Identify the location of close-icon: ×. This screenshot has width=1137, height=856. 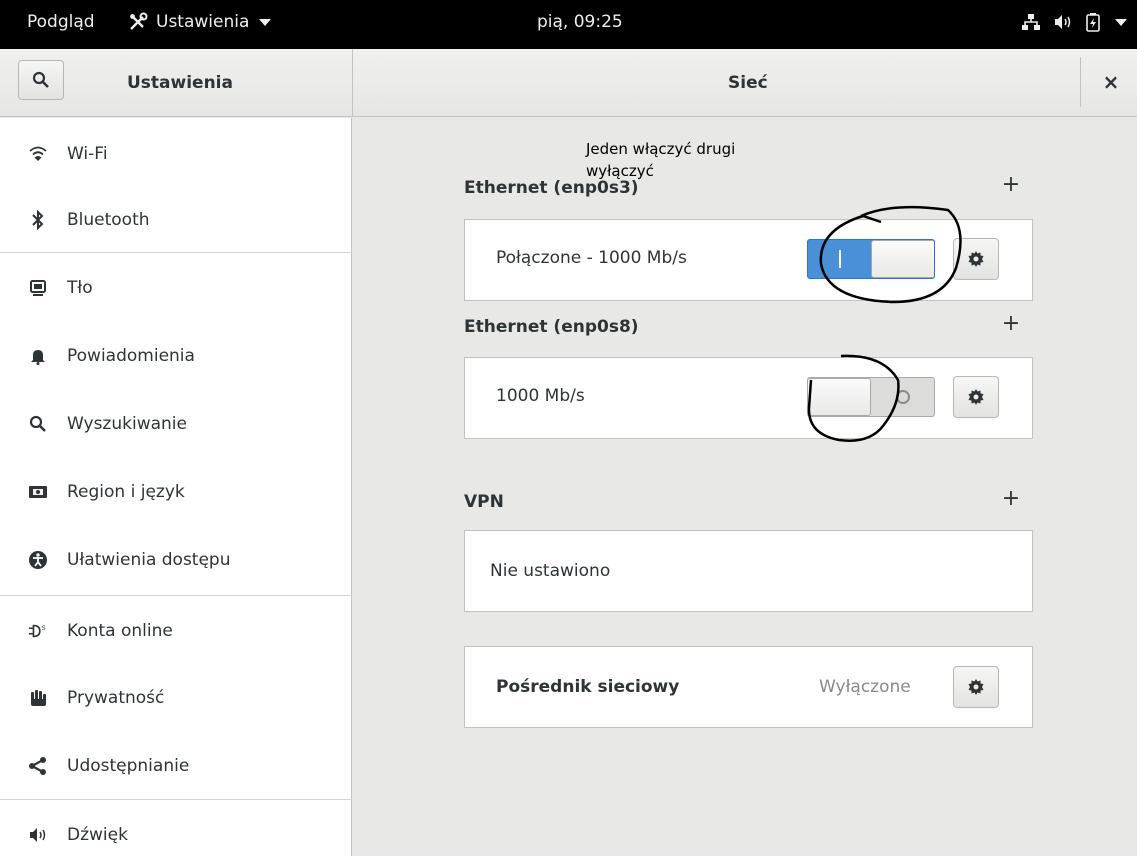
(1111, 82).